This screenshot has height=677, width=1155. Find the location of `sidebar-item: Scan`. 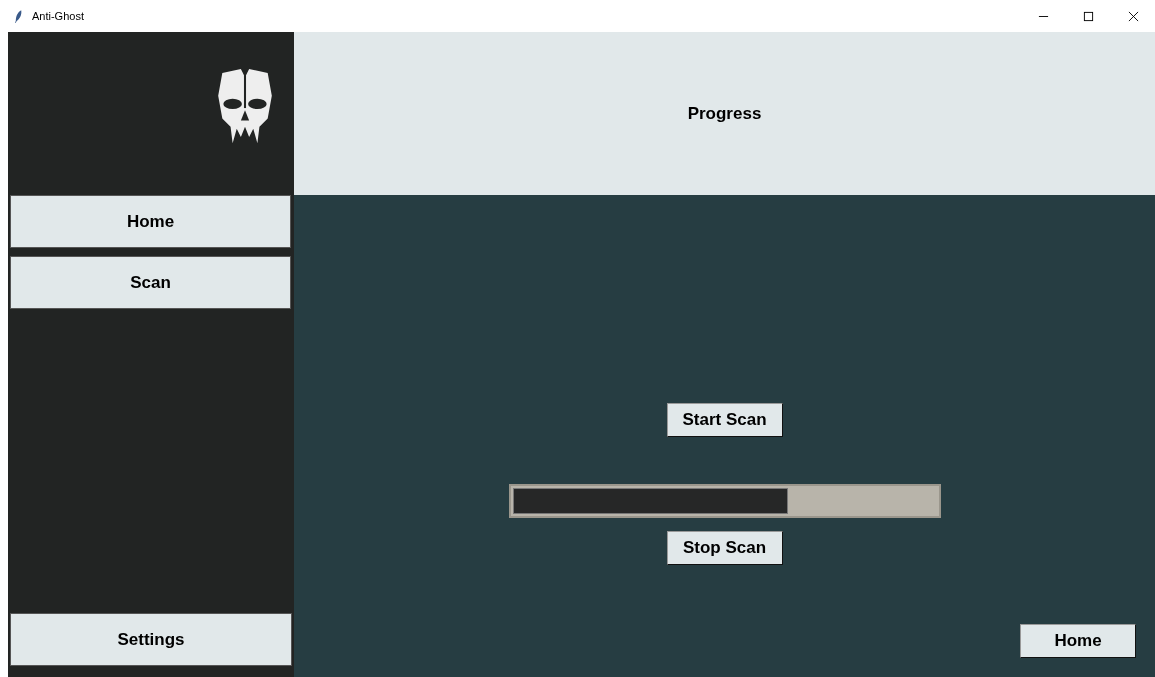

sidebar-item: Scan is located at coordinates (150, 282).